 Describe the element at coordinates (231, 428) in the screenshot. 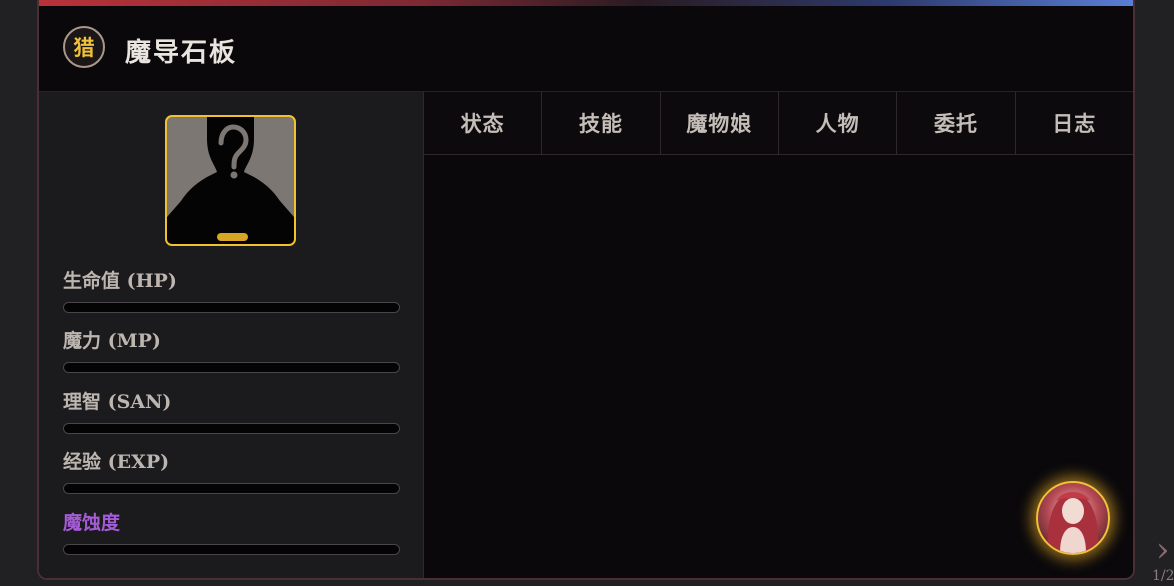

I see `stat-san-bar` at that location.